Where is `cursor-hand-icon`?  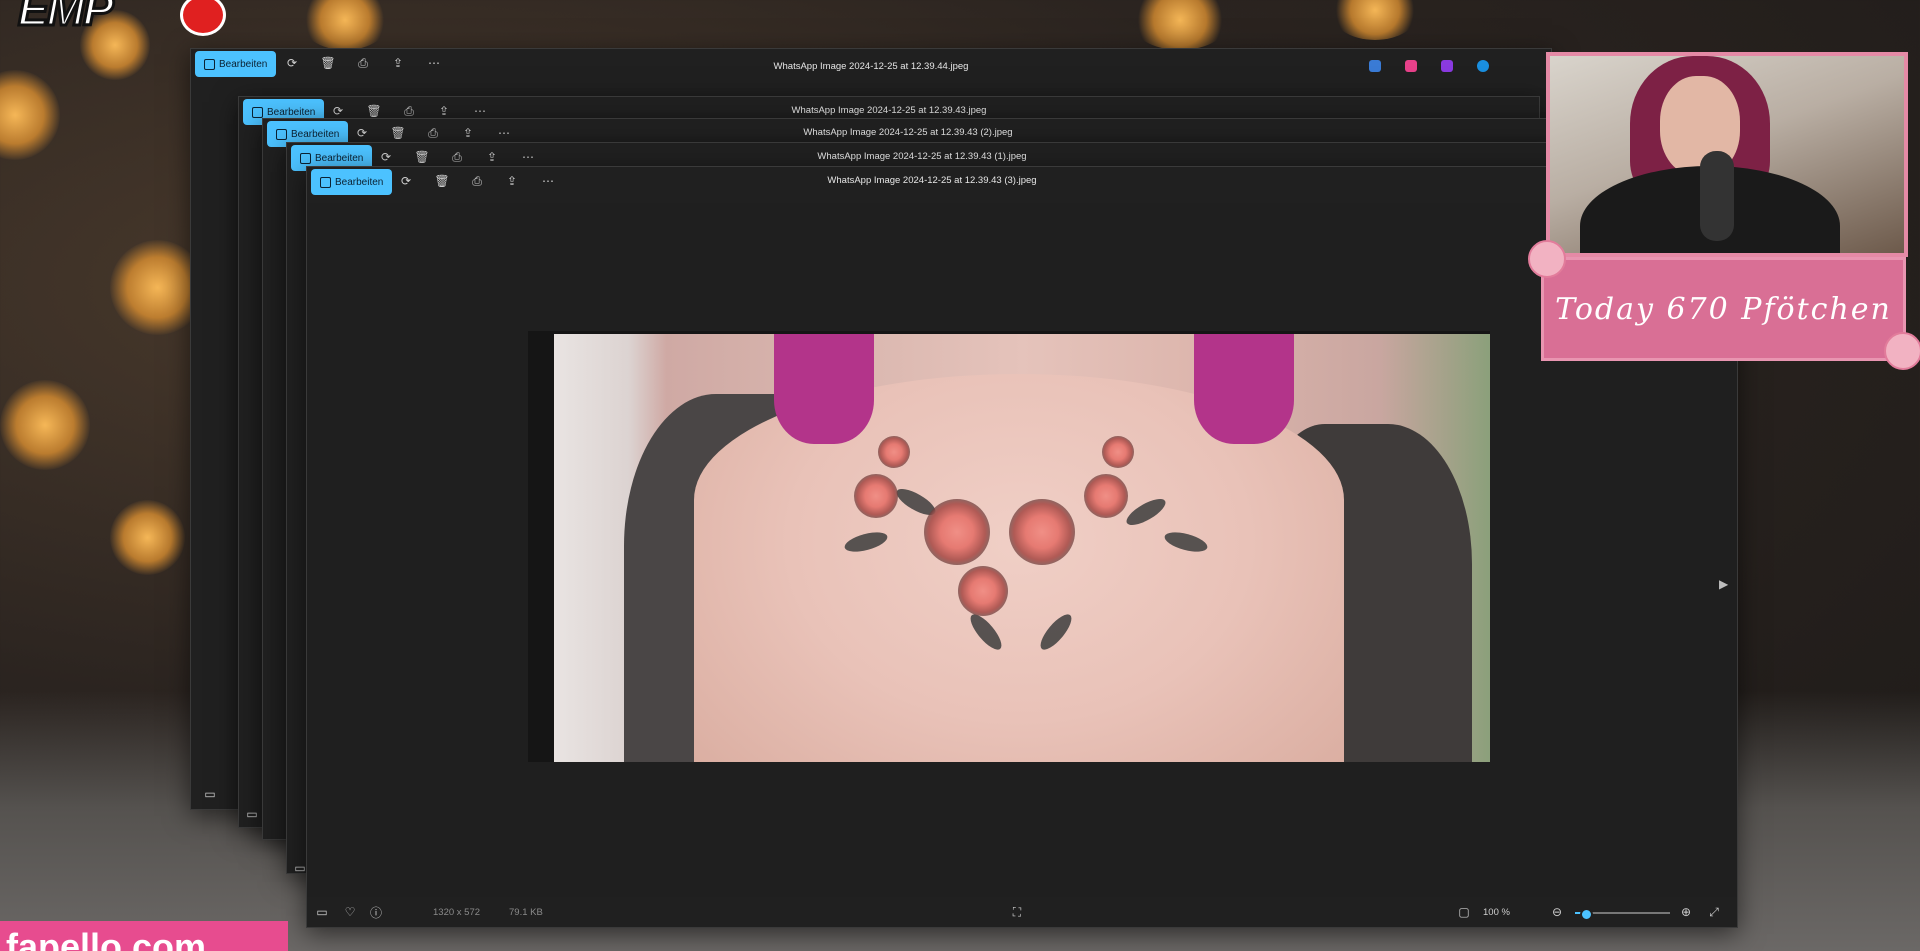 cursor-hand-icon is located at coordinates (203, 18).